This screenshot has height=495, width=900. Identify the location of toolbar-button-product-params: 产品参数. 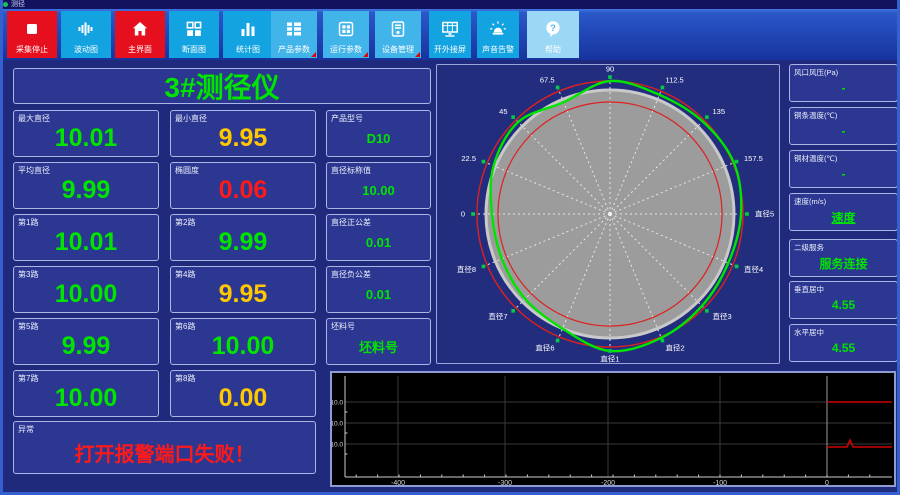
(294, 34).